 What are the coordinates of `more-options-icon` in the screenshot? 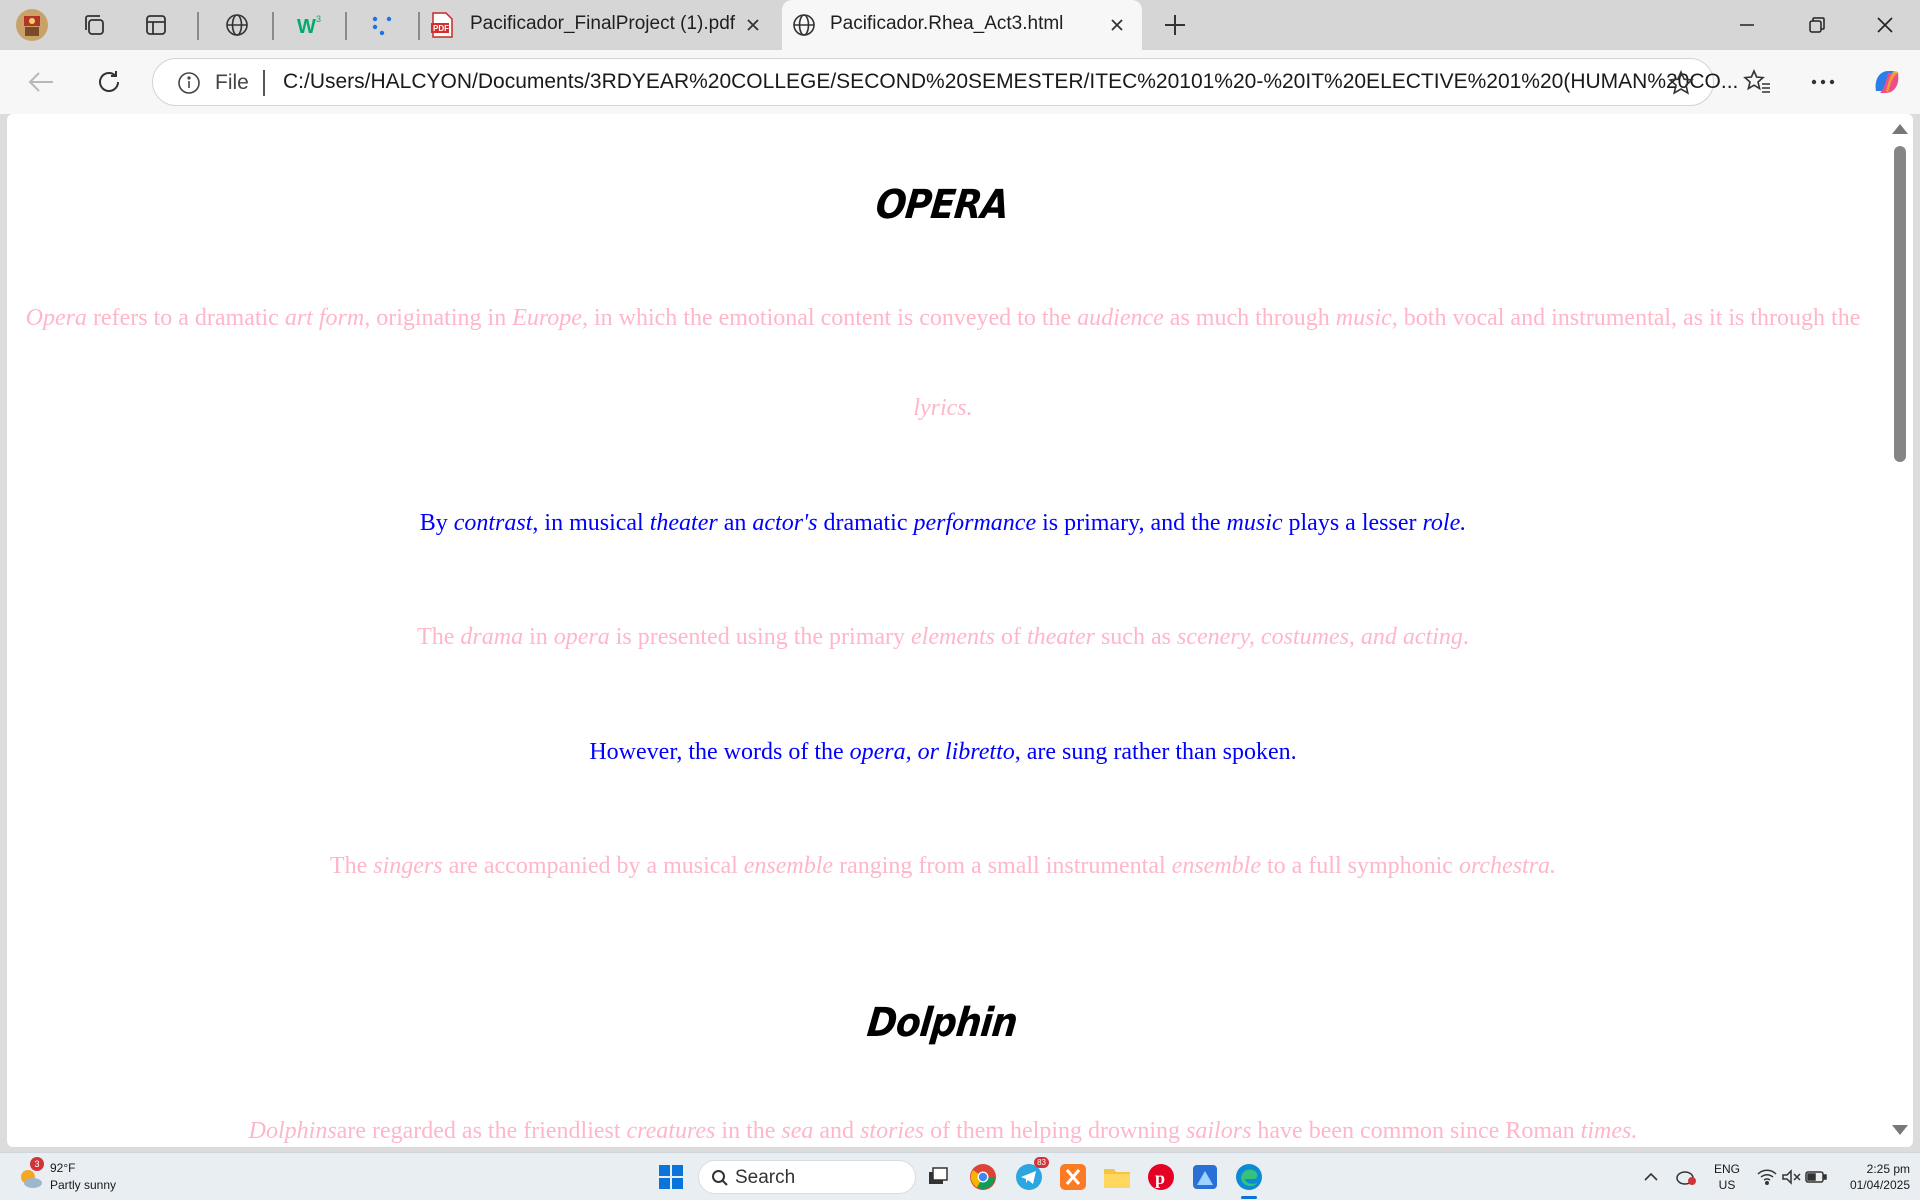 It's located at (1823, 82).